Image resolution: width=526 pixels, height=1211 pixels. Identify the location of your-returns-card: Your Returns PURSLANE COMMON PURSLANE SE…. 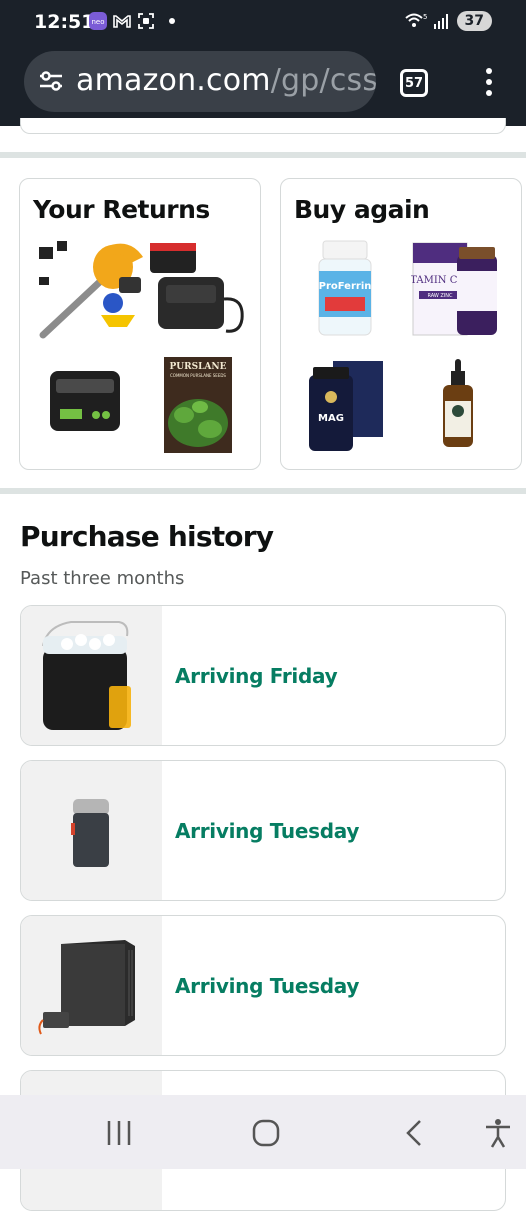
(140, 324).